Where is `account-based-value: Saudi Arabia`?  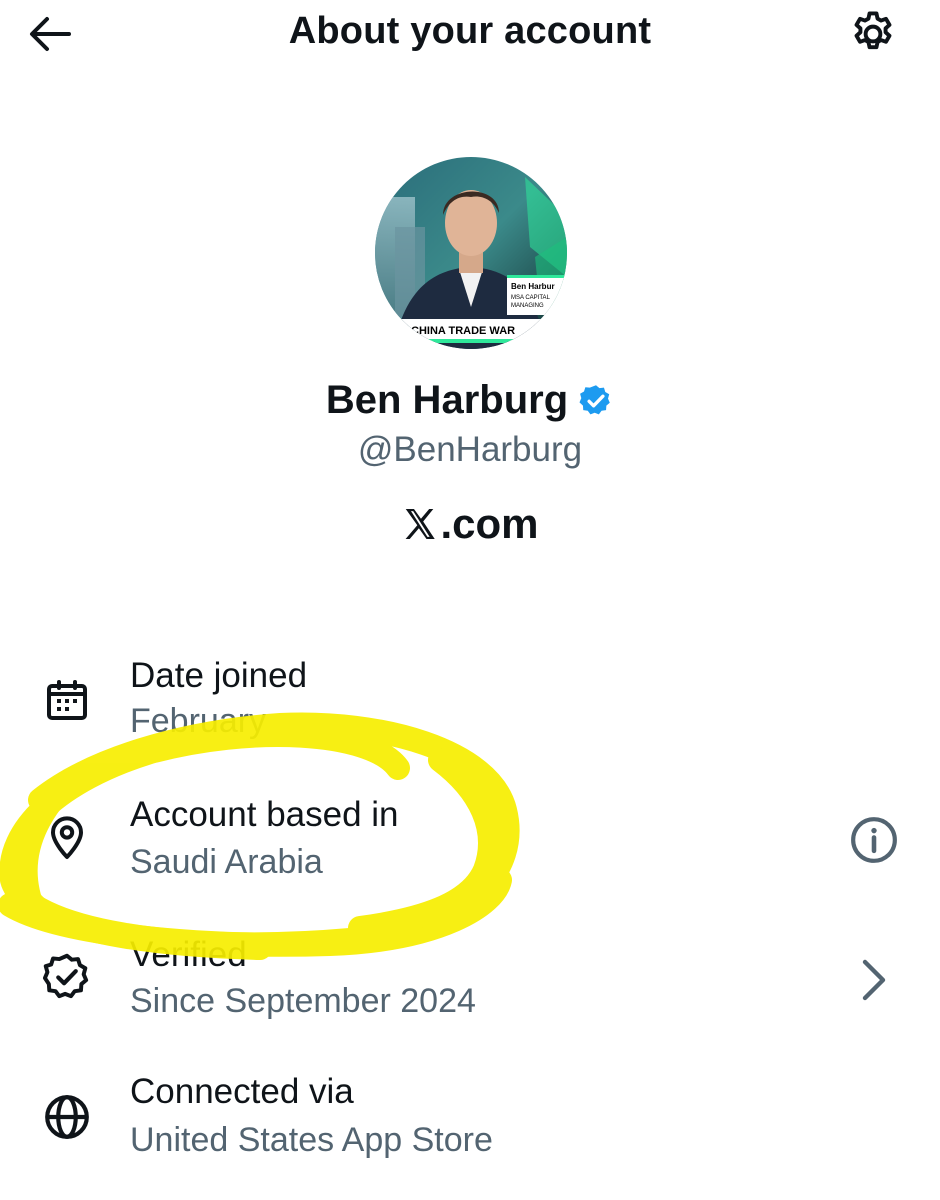 account-based-value: Saudi Arabia is located at coordinates (226, 862).